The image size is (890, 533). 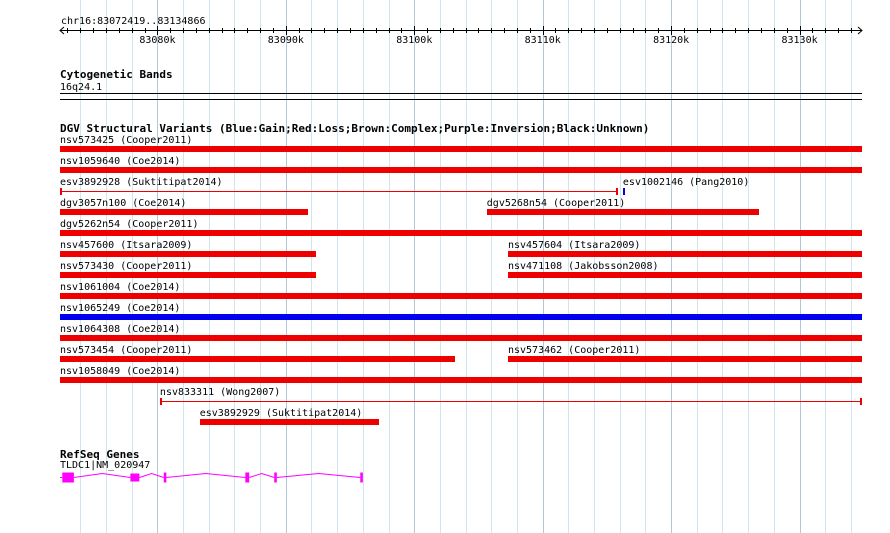 I want to click on gene-intron, so click(x=217, y=475).